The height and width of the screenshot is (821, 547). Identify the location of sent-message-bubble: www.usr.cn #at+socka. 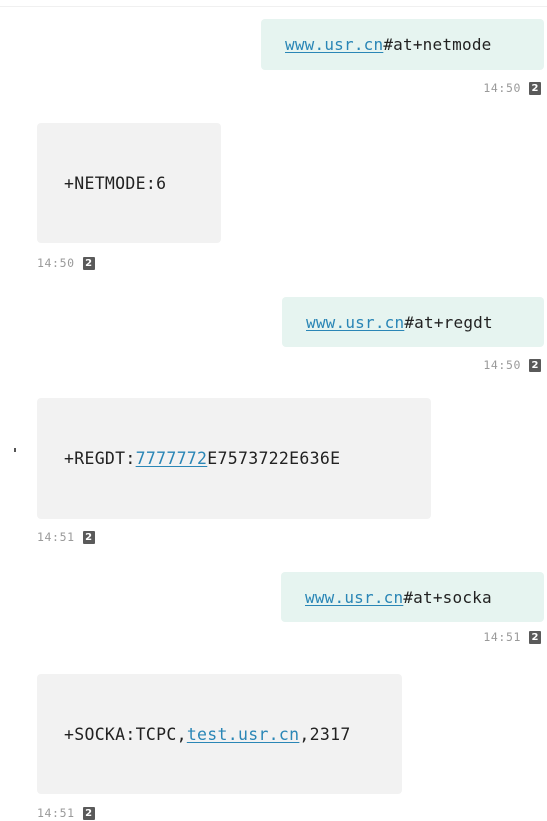
(412, 597).